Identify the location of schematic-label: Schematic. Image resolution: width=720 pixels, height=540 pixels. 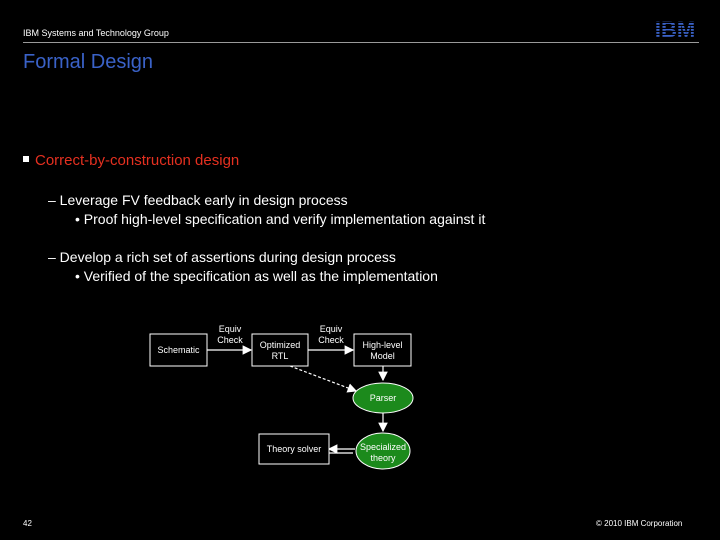
(178, 350).